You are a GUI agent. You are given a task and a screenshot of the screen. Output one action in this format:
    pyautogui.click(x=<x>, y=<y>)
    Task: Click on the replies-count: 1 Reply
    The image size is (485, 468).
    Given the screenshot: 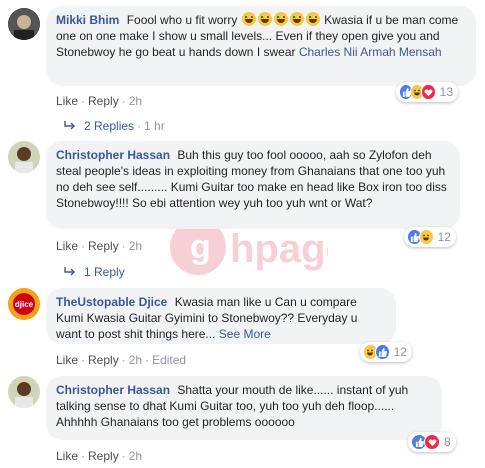 What is the action you would take?
    pyautogui.click(x=104, y=272)
    